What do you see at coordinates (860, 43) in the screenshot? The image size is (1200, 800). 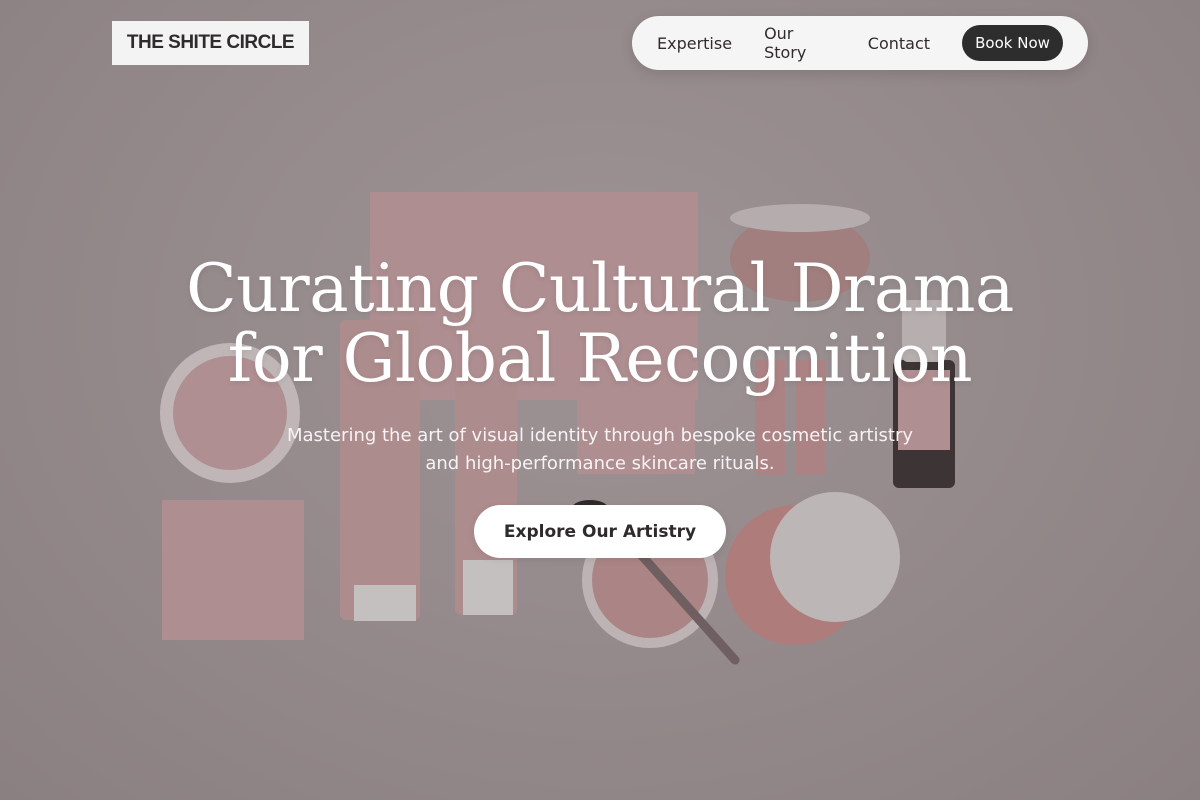 I see `main-navigation: Expertise Our Story Contact Book Now` at bounding box center [860, 43].